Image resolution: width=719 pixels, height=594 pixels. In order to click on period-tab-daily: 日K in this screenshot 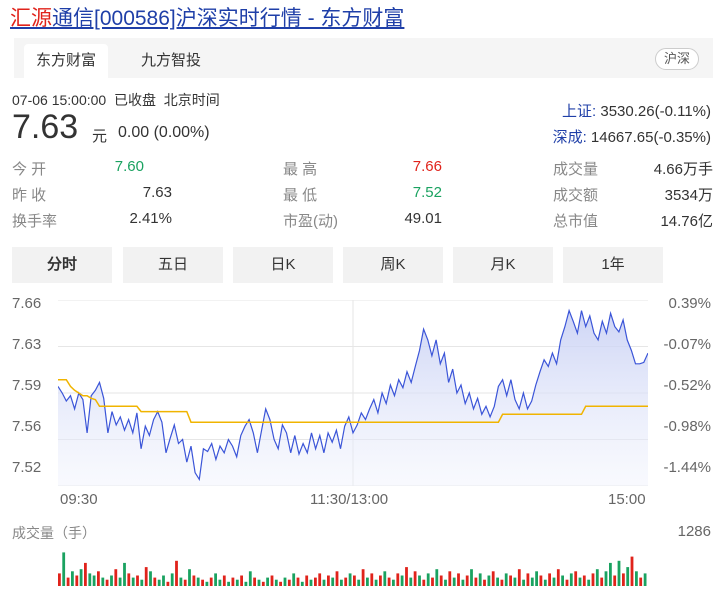, I will do `click(283, 265)`.